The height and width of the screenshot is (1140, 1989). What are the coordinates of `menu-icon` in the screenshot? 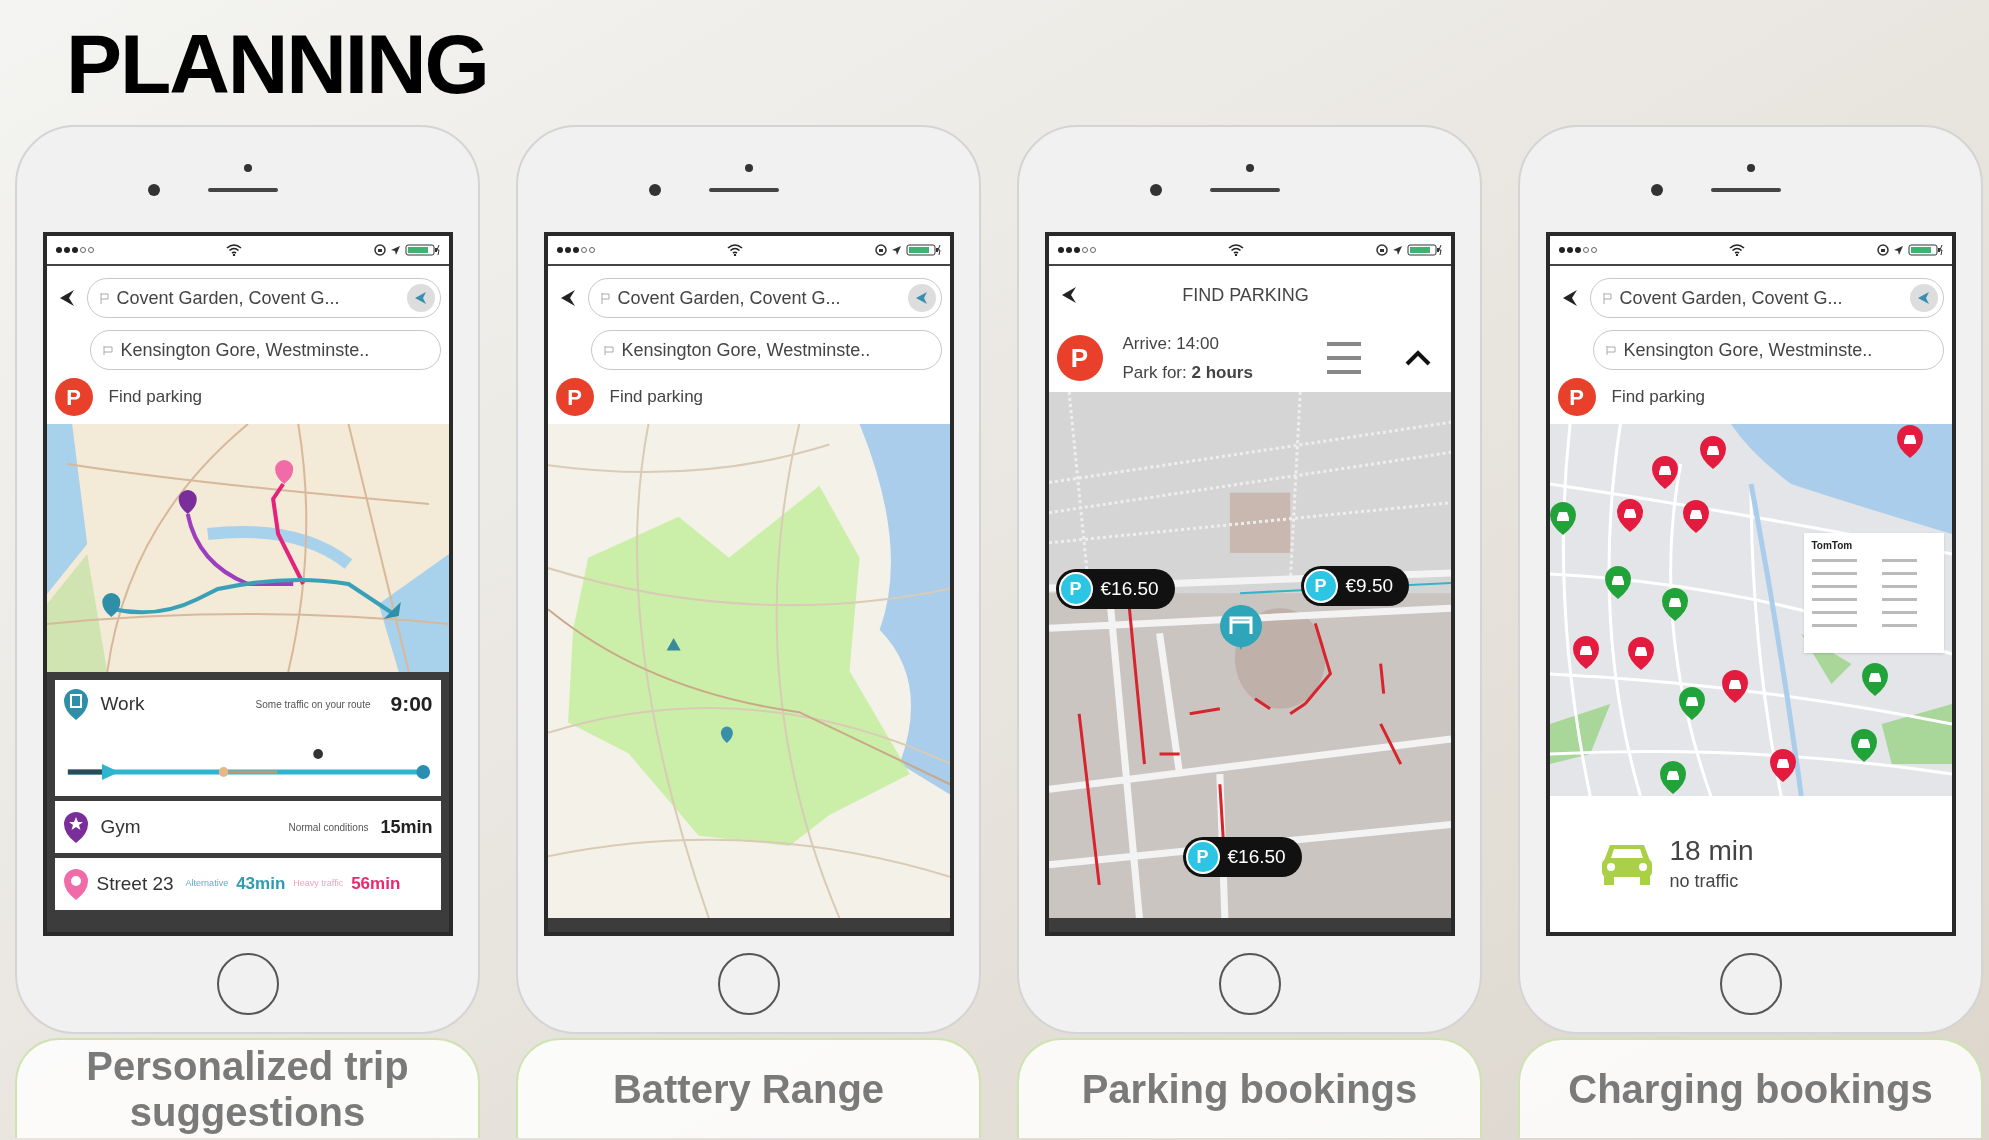 It's located at (1343, 358).